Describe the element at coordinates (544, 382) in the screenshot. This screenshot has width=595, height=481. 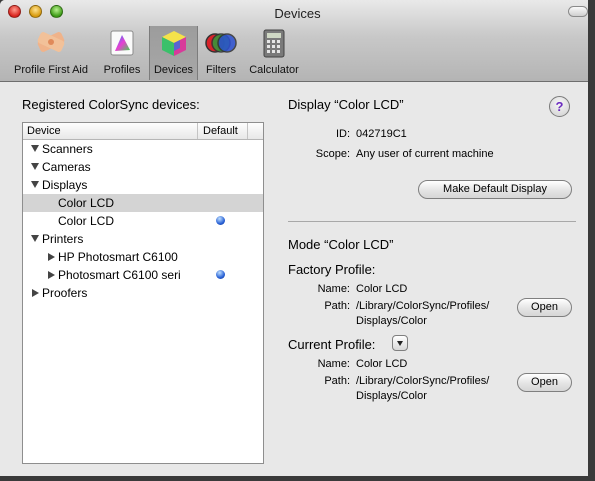
I see `open-current-profile-button: Open` at that location.